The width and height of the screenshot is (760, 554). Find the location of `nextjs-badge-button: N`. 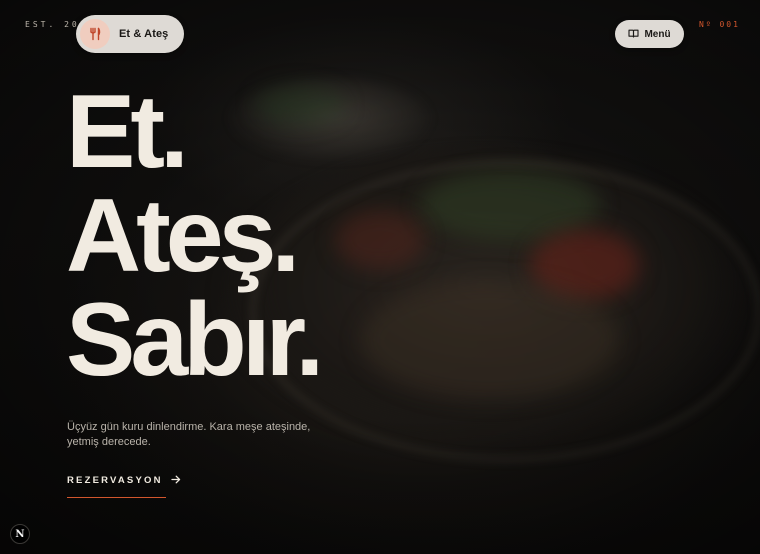

nextjs-badge-button: N is located at coordinates (20, 534).